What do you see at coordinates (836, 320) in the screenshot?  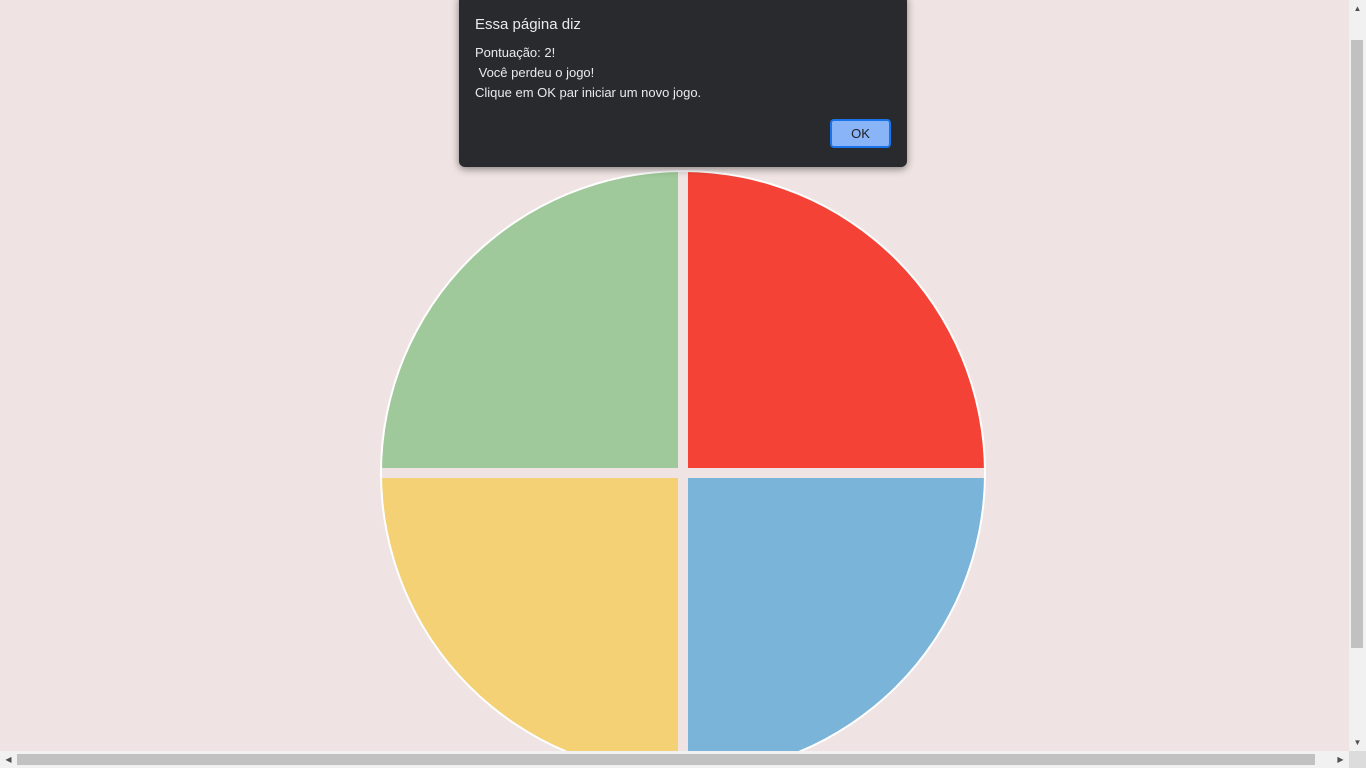 I see `red-pad` at bounding box center [836, 320].